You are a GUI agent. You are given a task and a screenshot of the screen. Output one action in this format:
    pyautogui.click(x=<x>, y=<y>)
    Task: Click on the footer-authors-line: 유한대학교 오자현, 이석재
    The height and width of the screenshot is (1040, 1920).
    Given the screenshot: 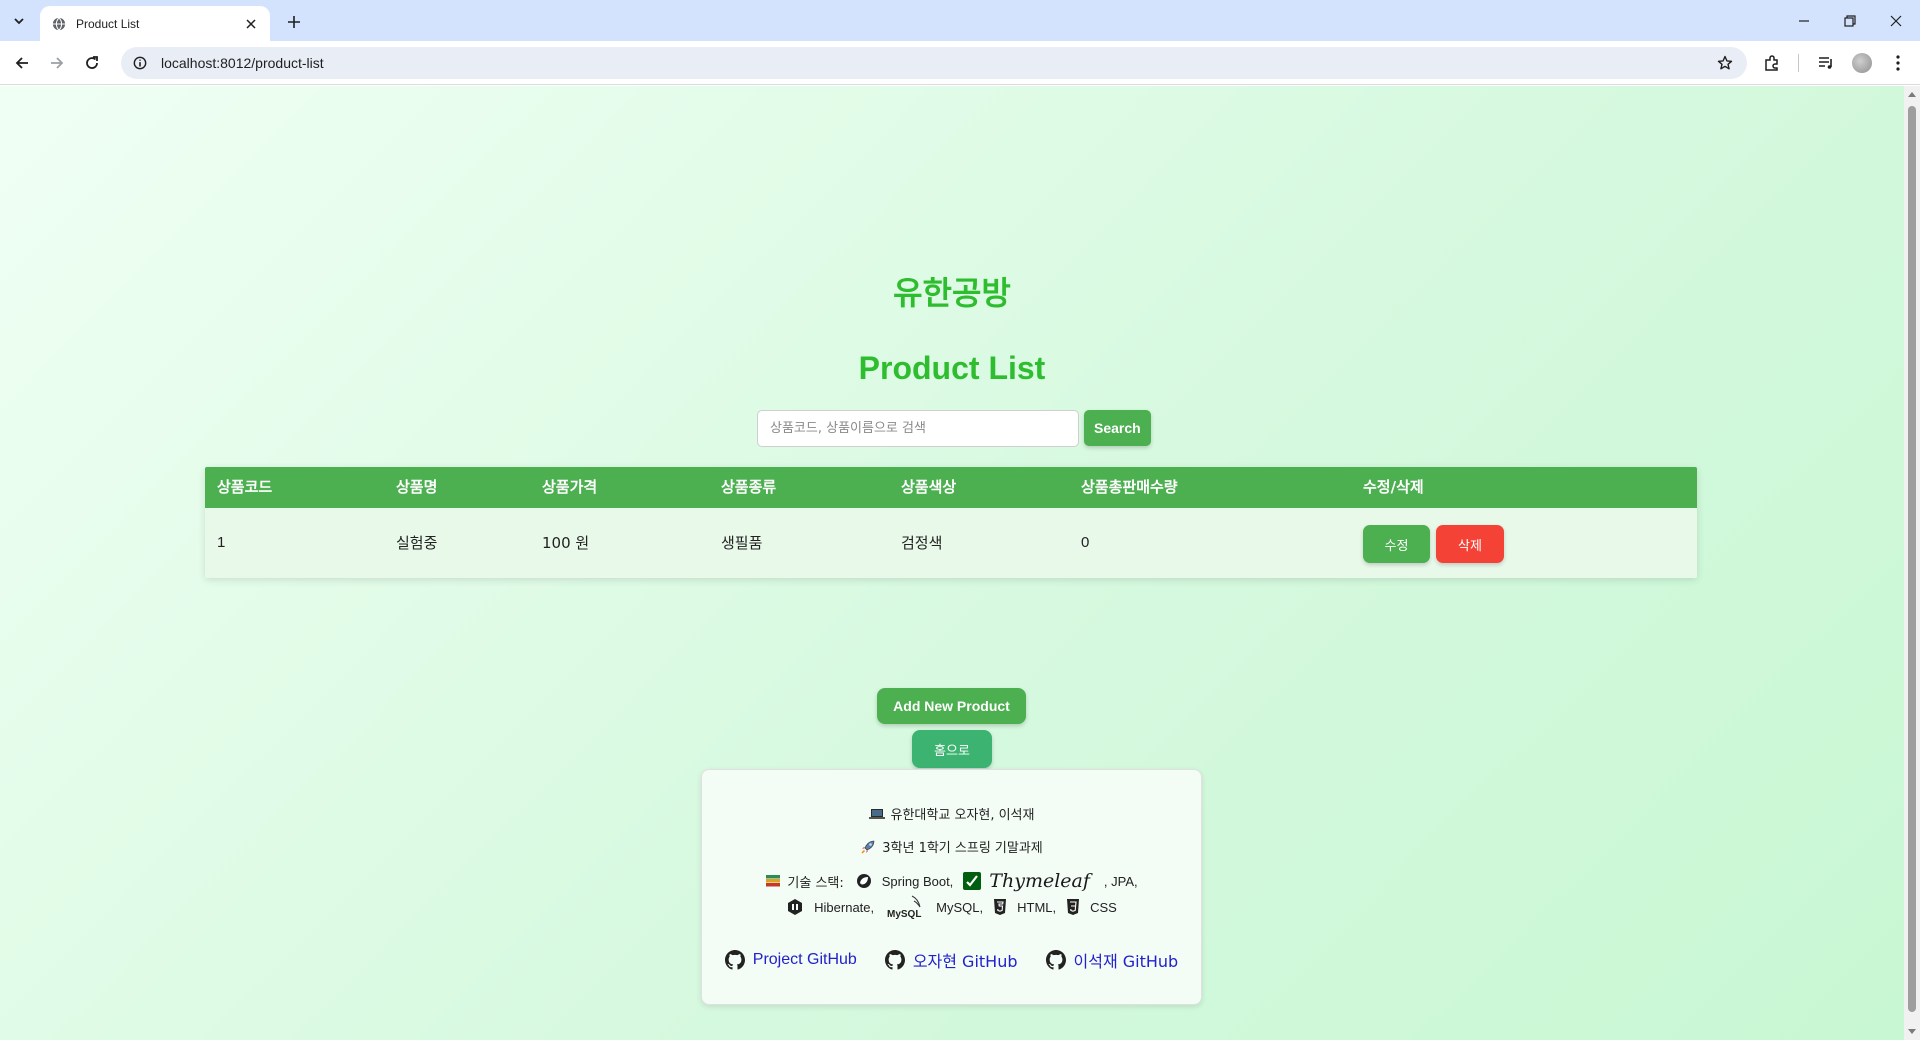 What is the action you would take?
    pyautogui.click(x=951, y=813)
    